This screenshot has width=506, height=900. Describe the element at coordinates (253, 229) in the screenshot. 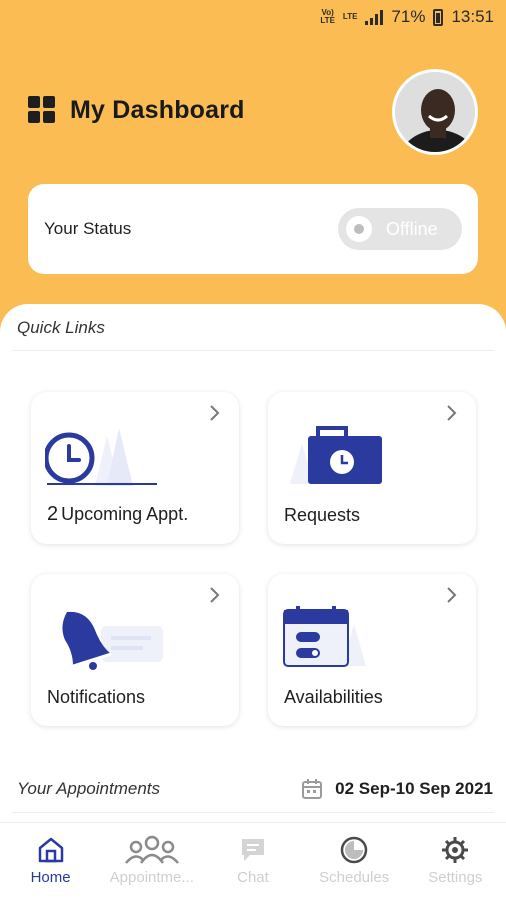

I see `status-card: Your Status Offline` at that location.